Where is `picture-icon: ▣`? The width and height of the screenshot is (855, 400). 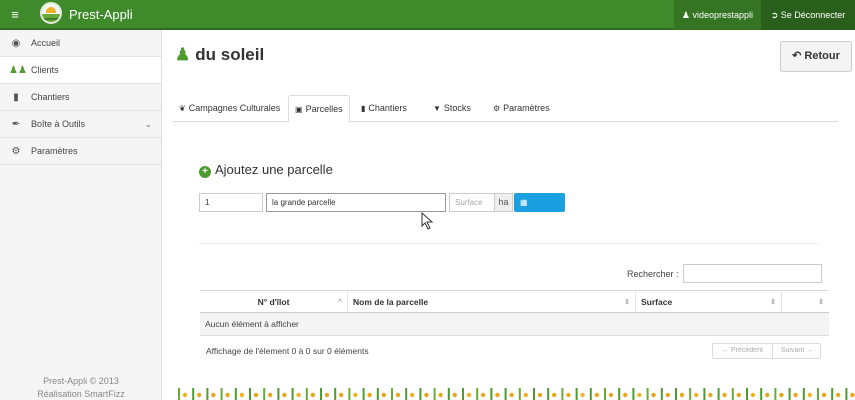 picture-icon: ▣ is located at coordinates (299, 109).